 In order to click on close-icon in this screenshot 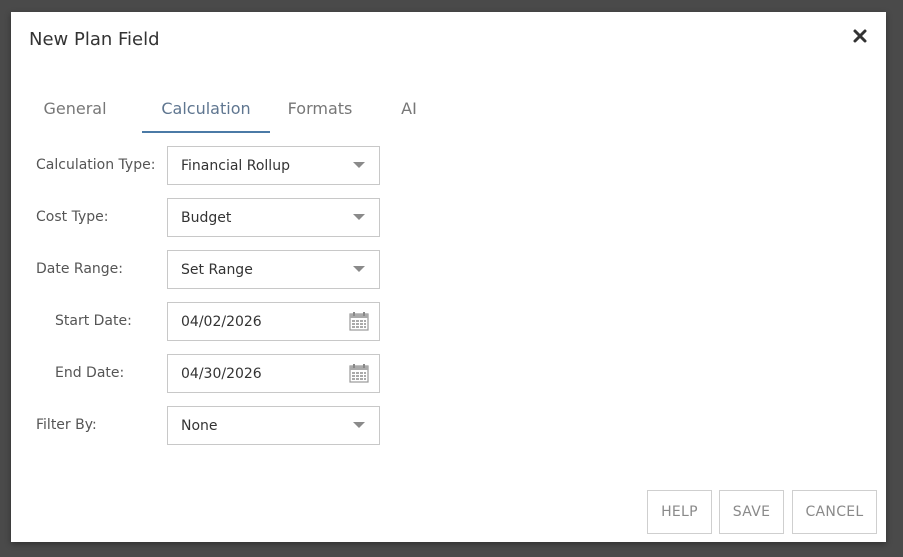, I will do `click(860, 36)`.